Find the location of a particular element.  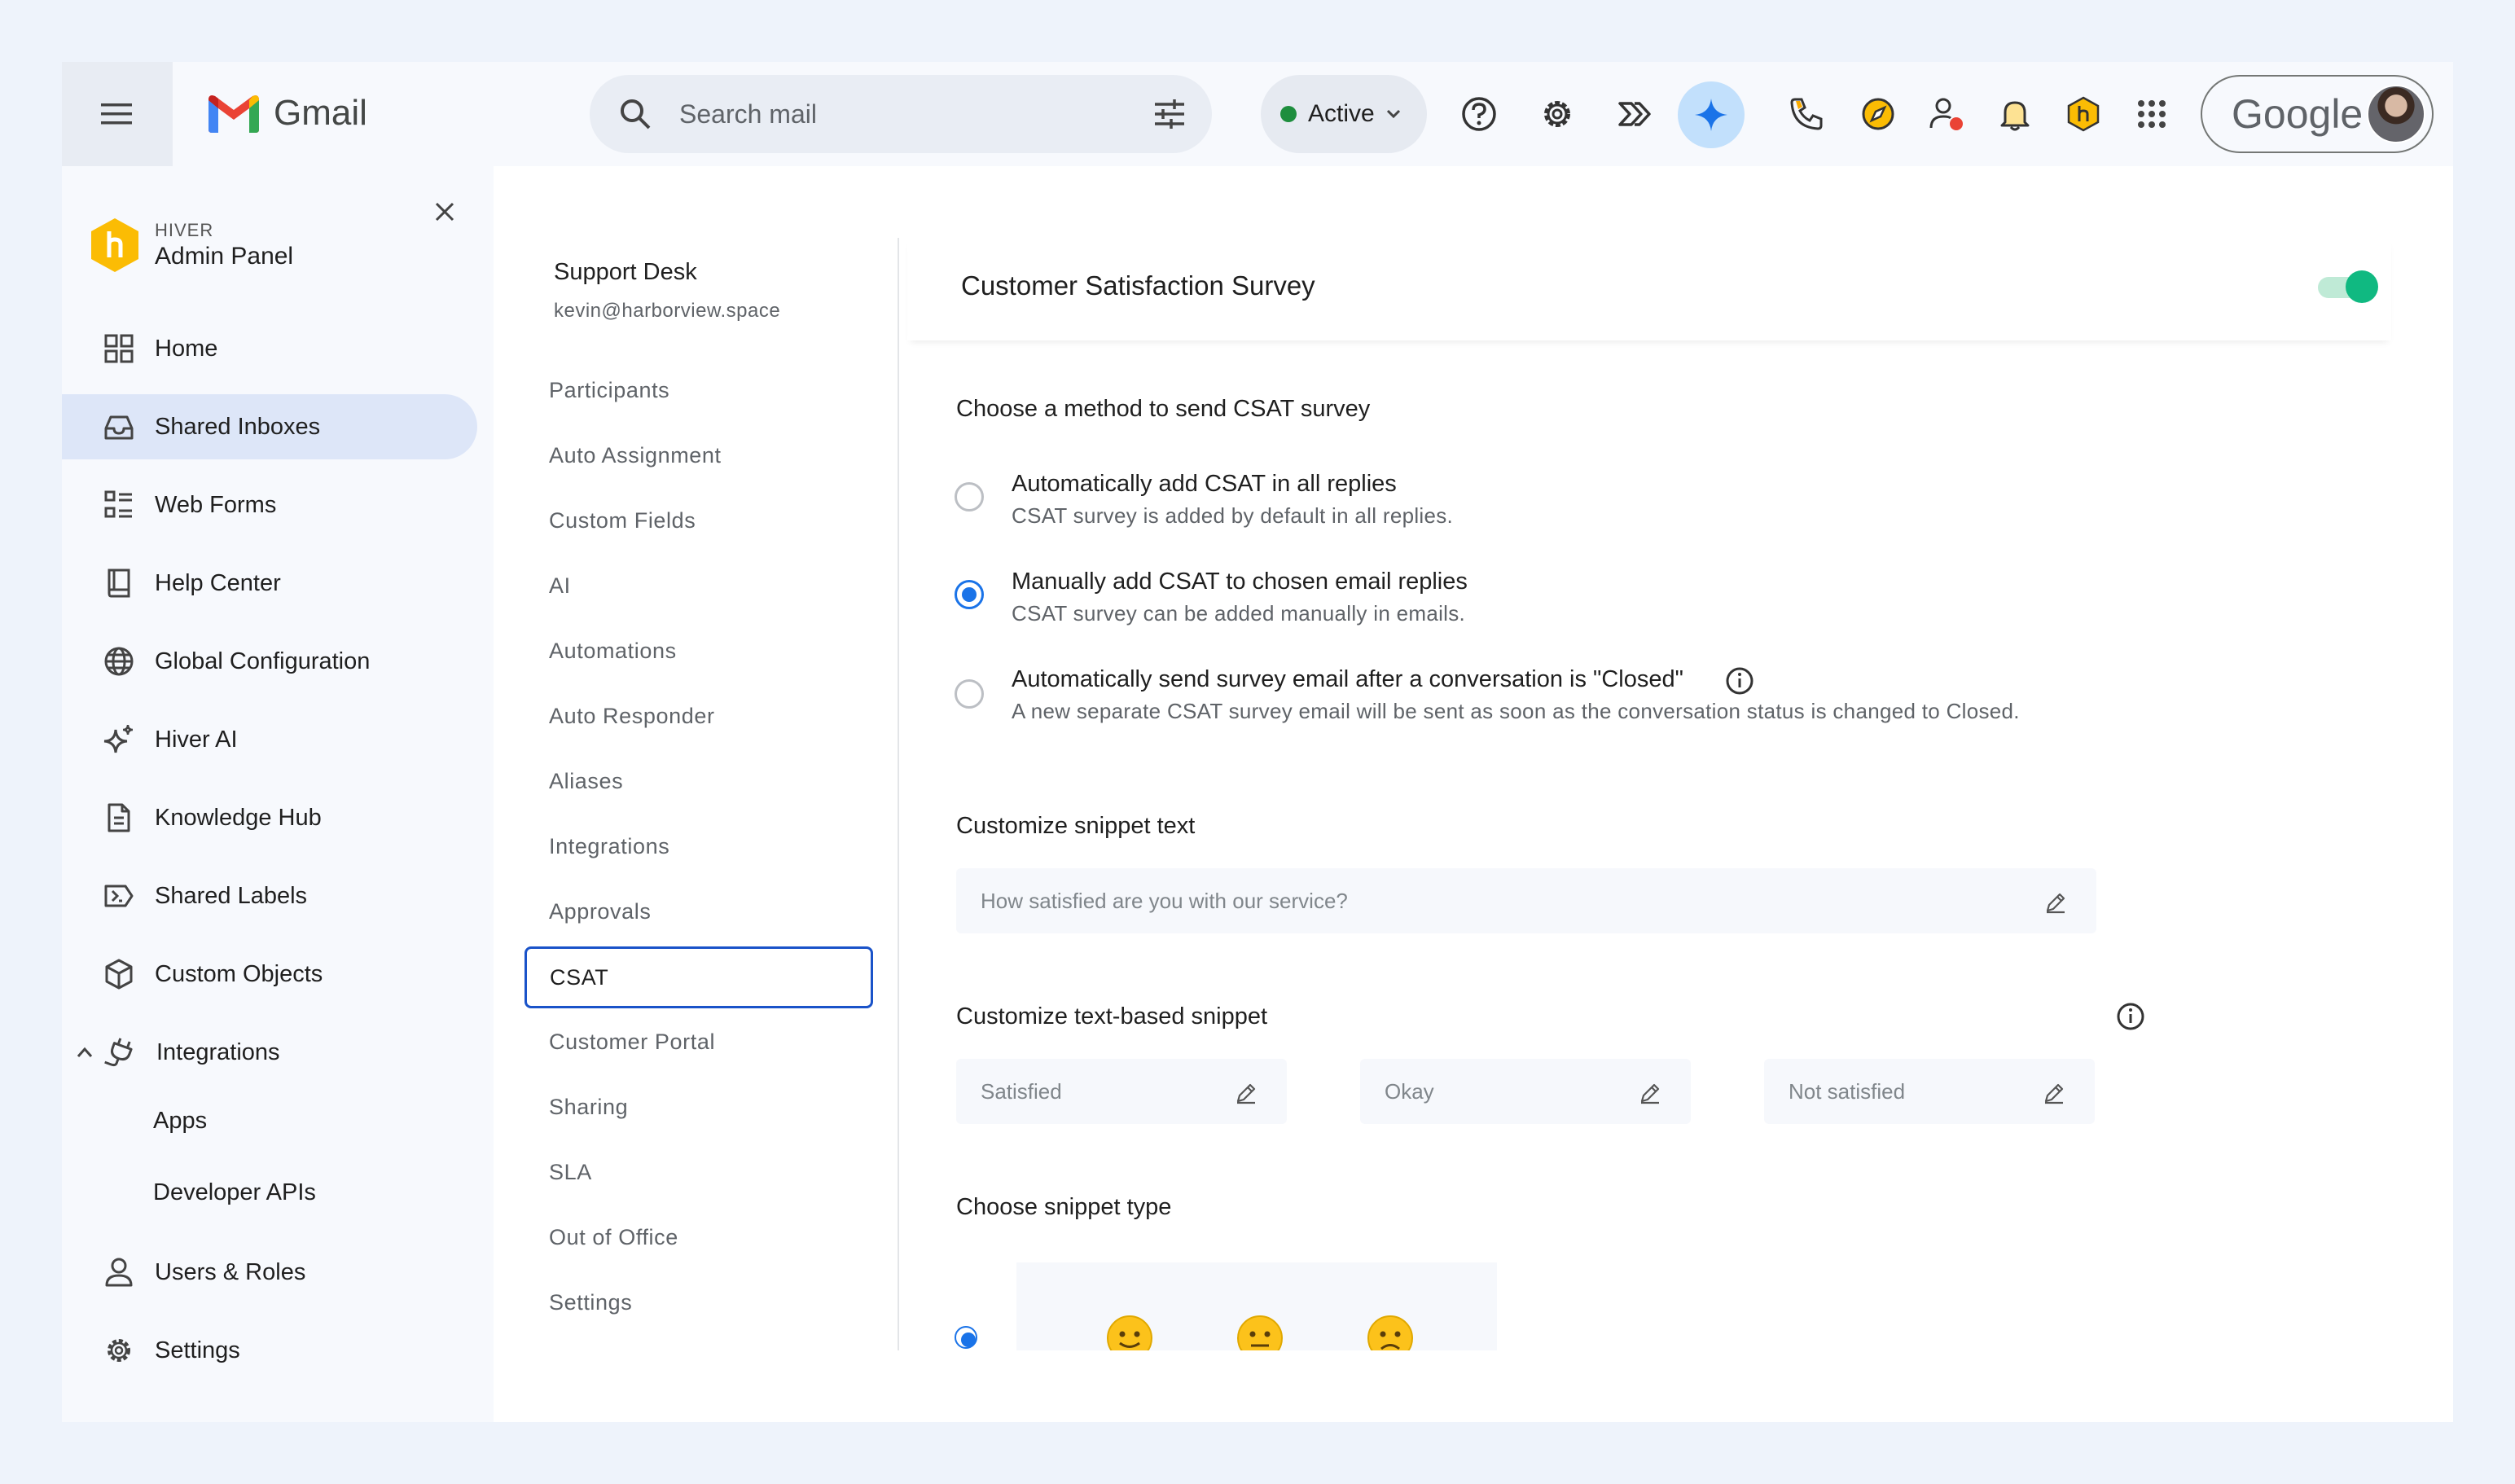

gmail-m-icon is located at coordinates (234, 114).